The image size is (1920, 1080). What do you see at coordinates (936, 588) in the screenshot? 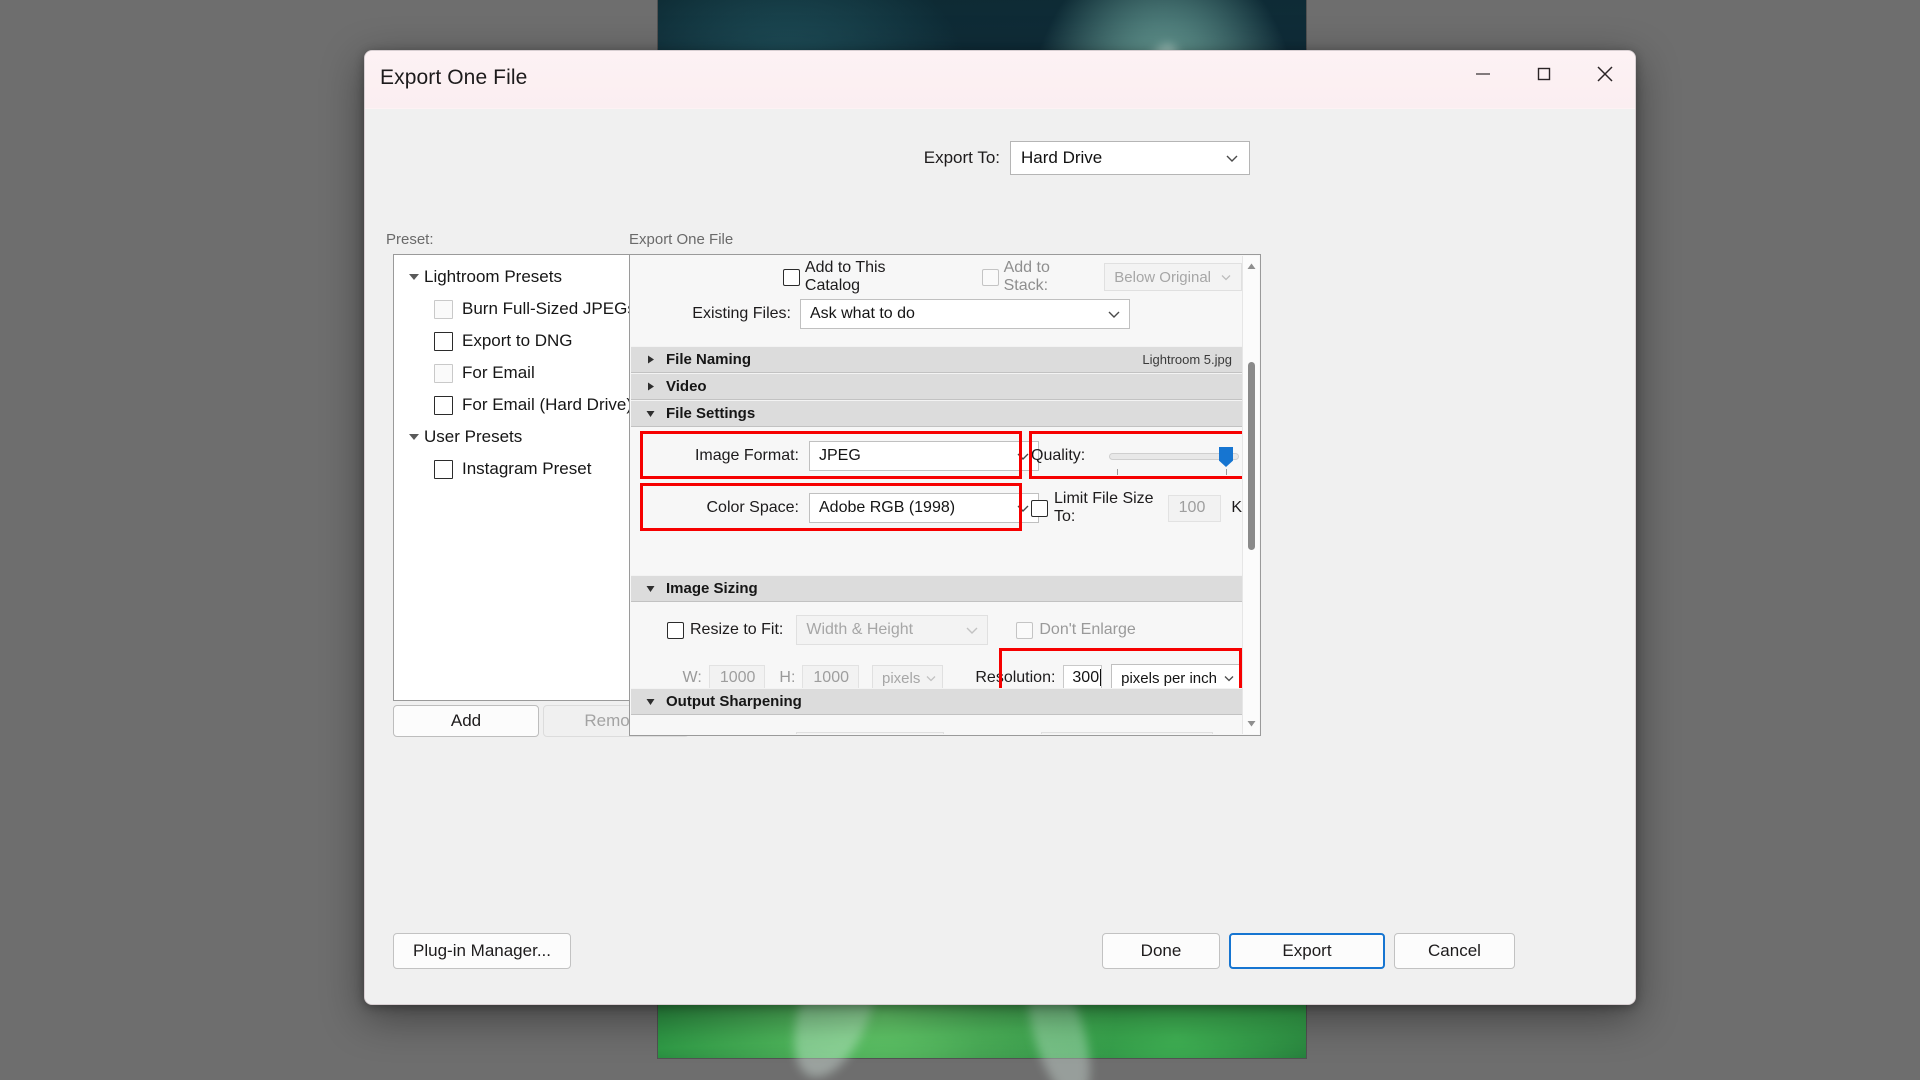
I see `section-image-sizing: Image Sizing` at bounding box center [936, 588].